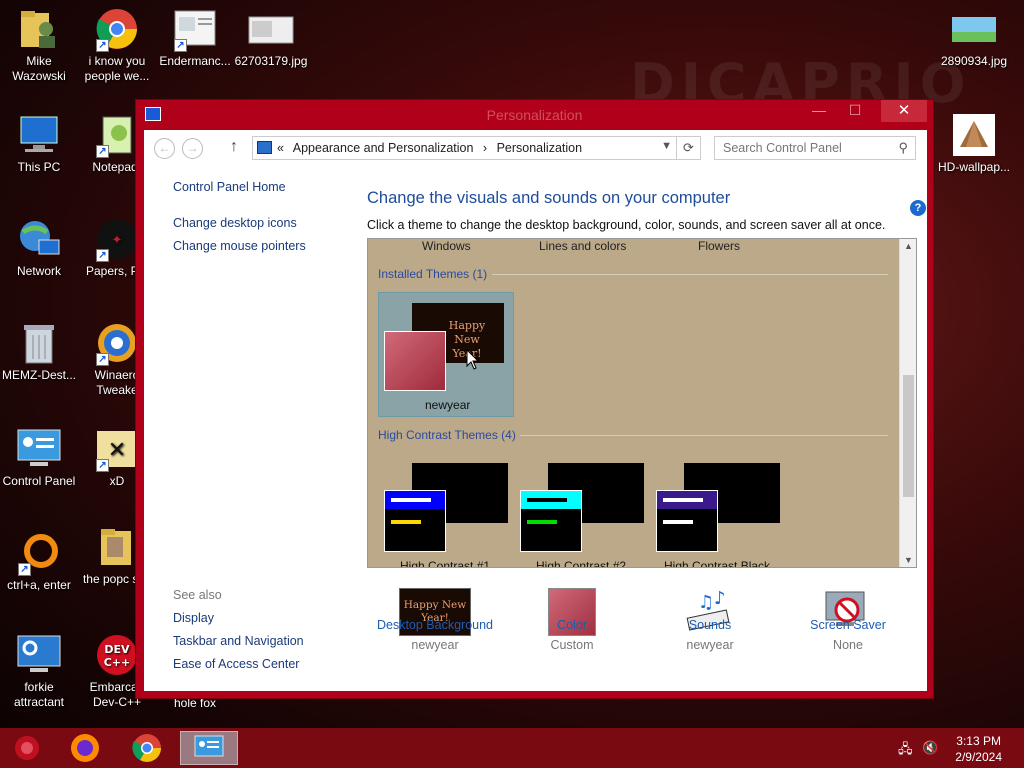  Describe the element at coordinates (85, 748) in the screenshot. I see `firefox-taskbar-icon` at that location.